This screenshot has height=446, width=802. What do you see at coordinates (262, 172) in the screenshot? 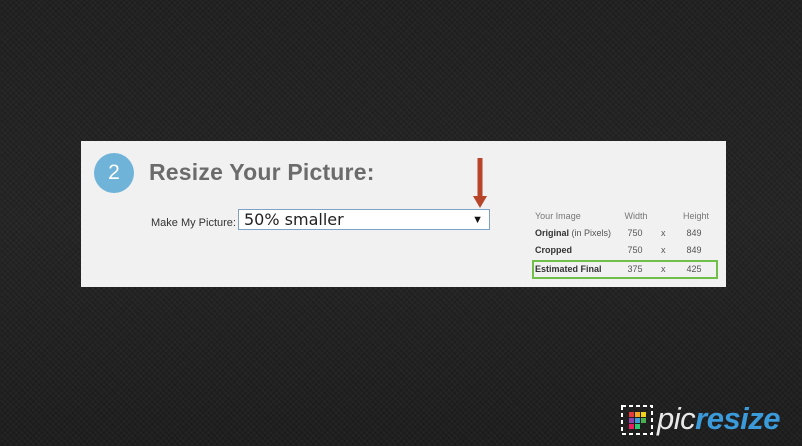
I see `section-title: Resize Your Picture:` at bounding box center [262, 172].